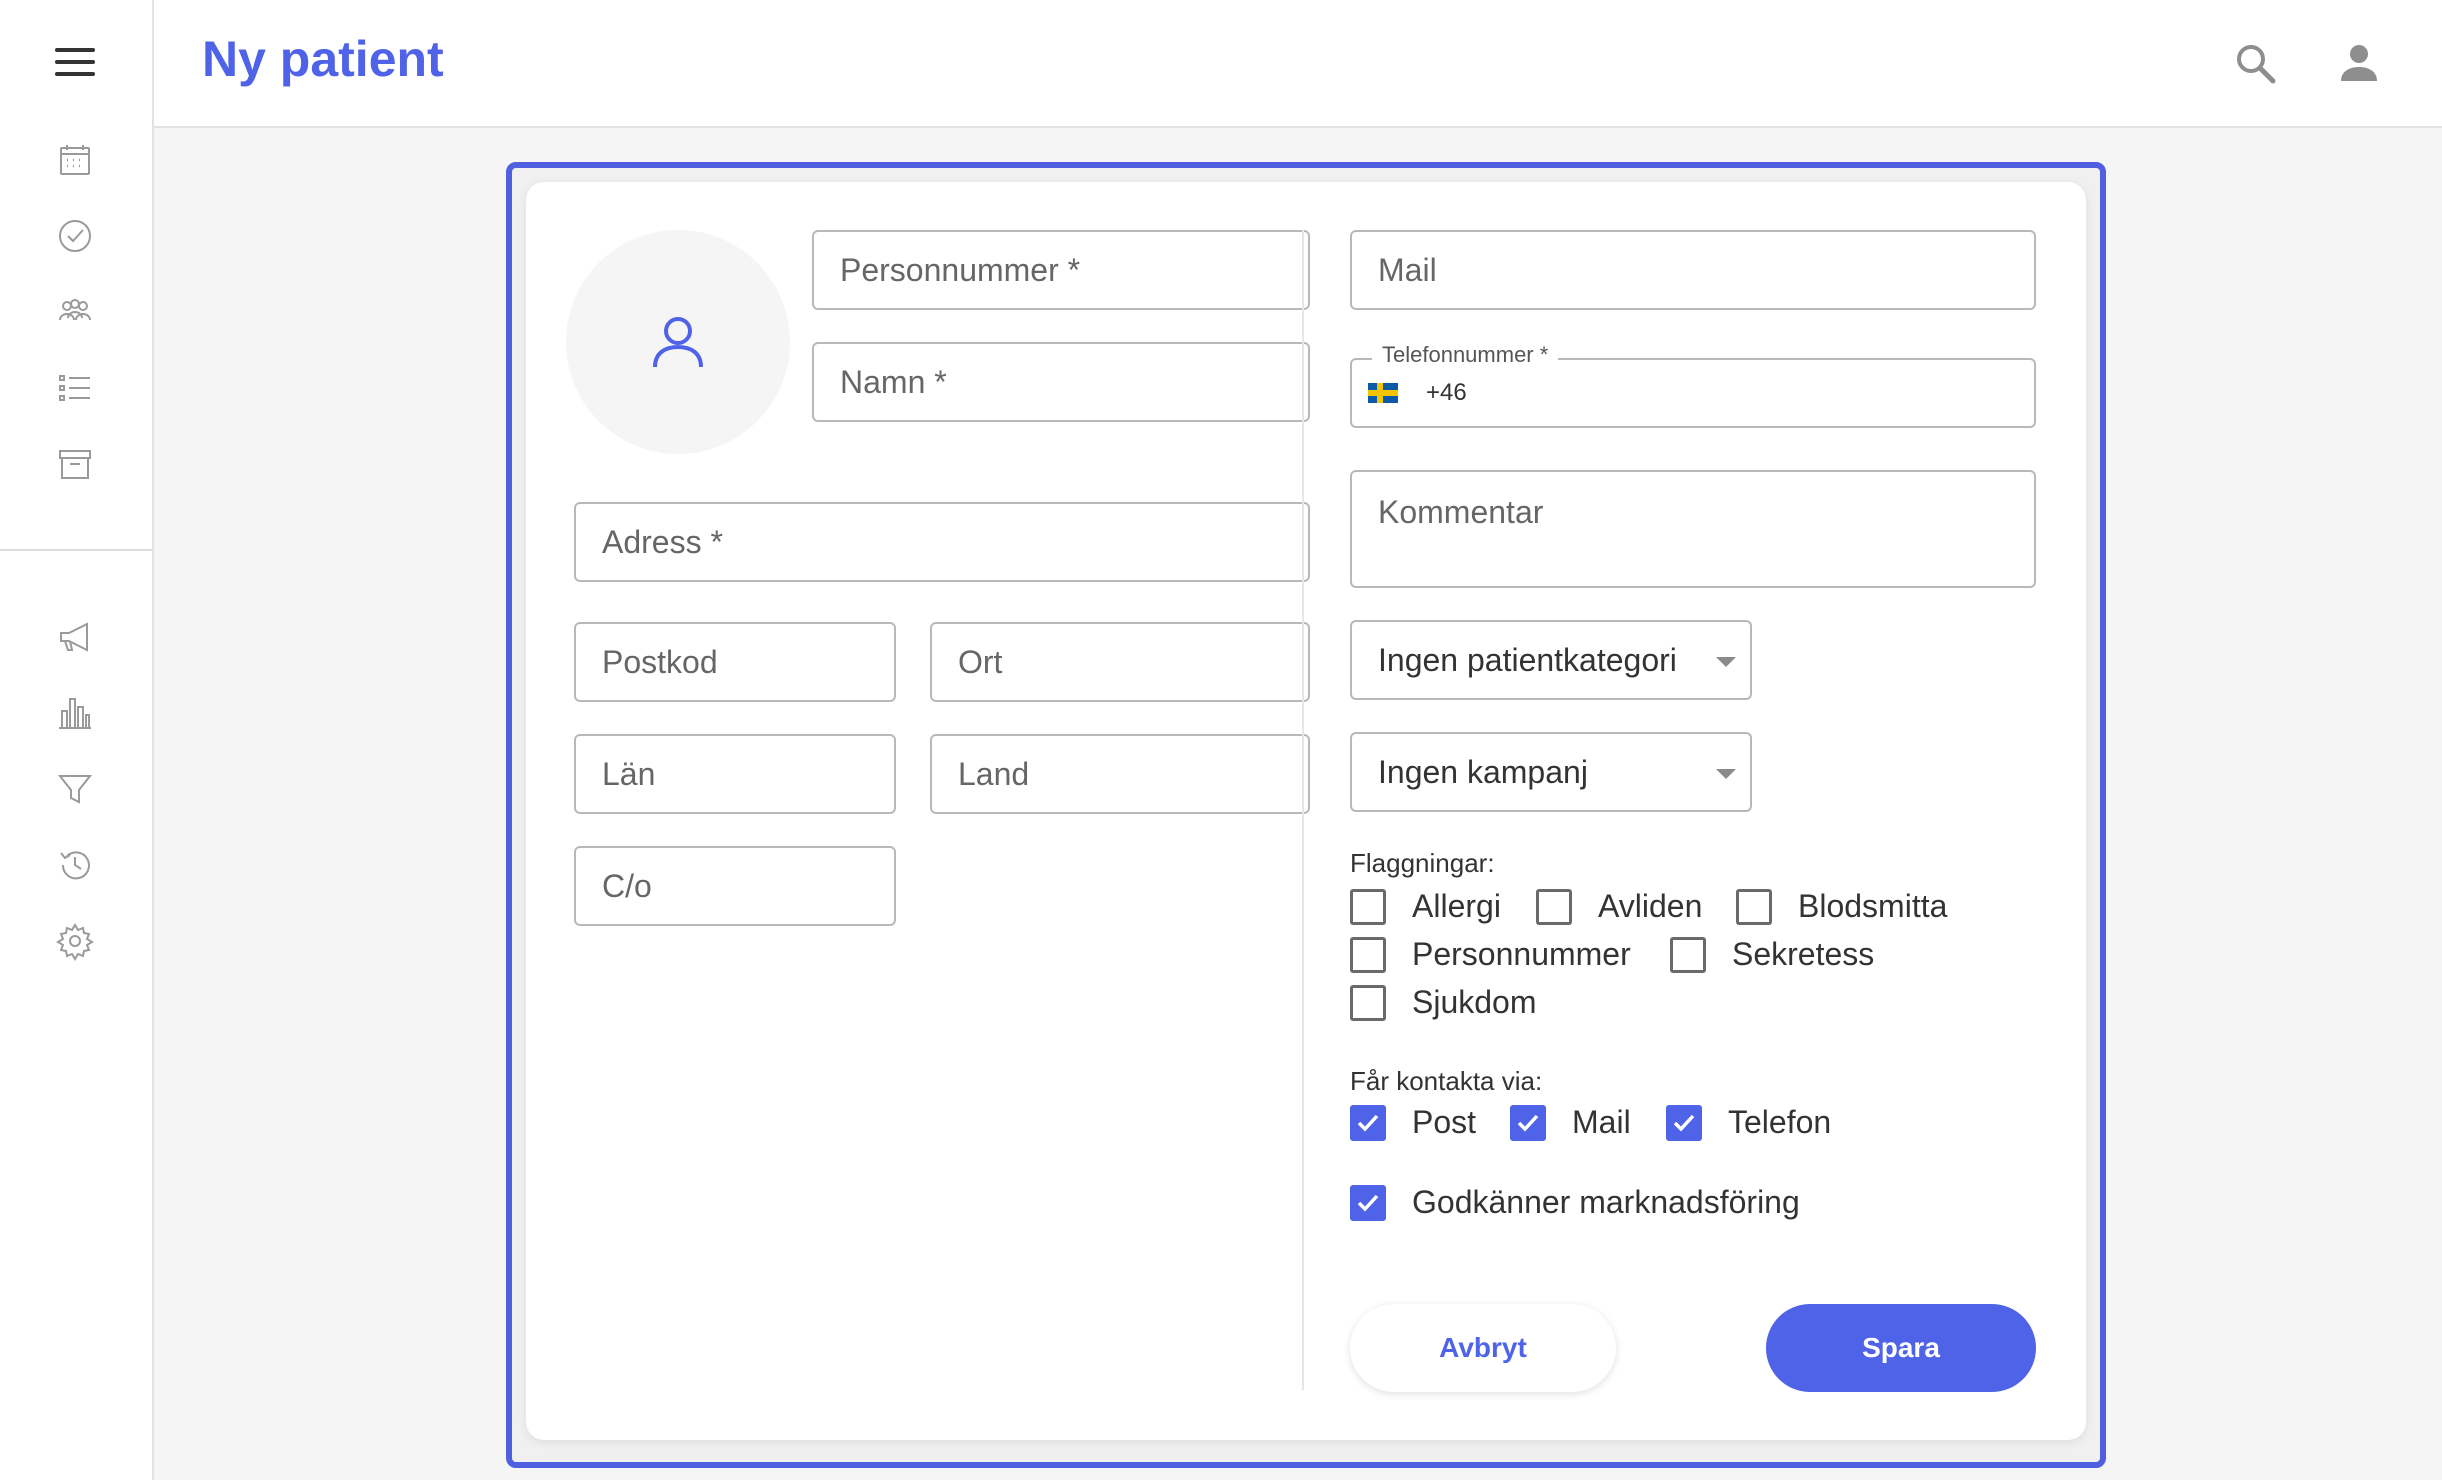  I want to click on patientkategori-value: Ingen patientkategori, so click(1527, 659).